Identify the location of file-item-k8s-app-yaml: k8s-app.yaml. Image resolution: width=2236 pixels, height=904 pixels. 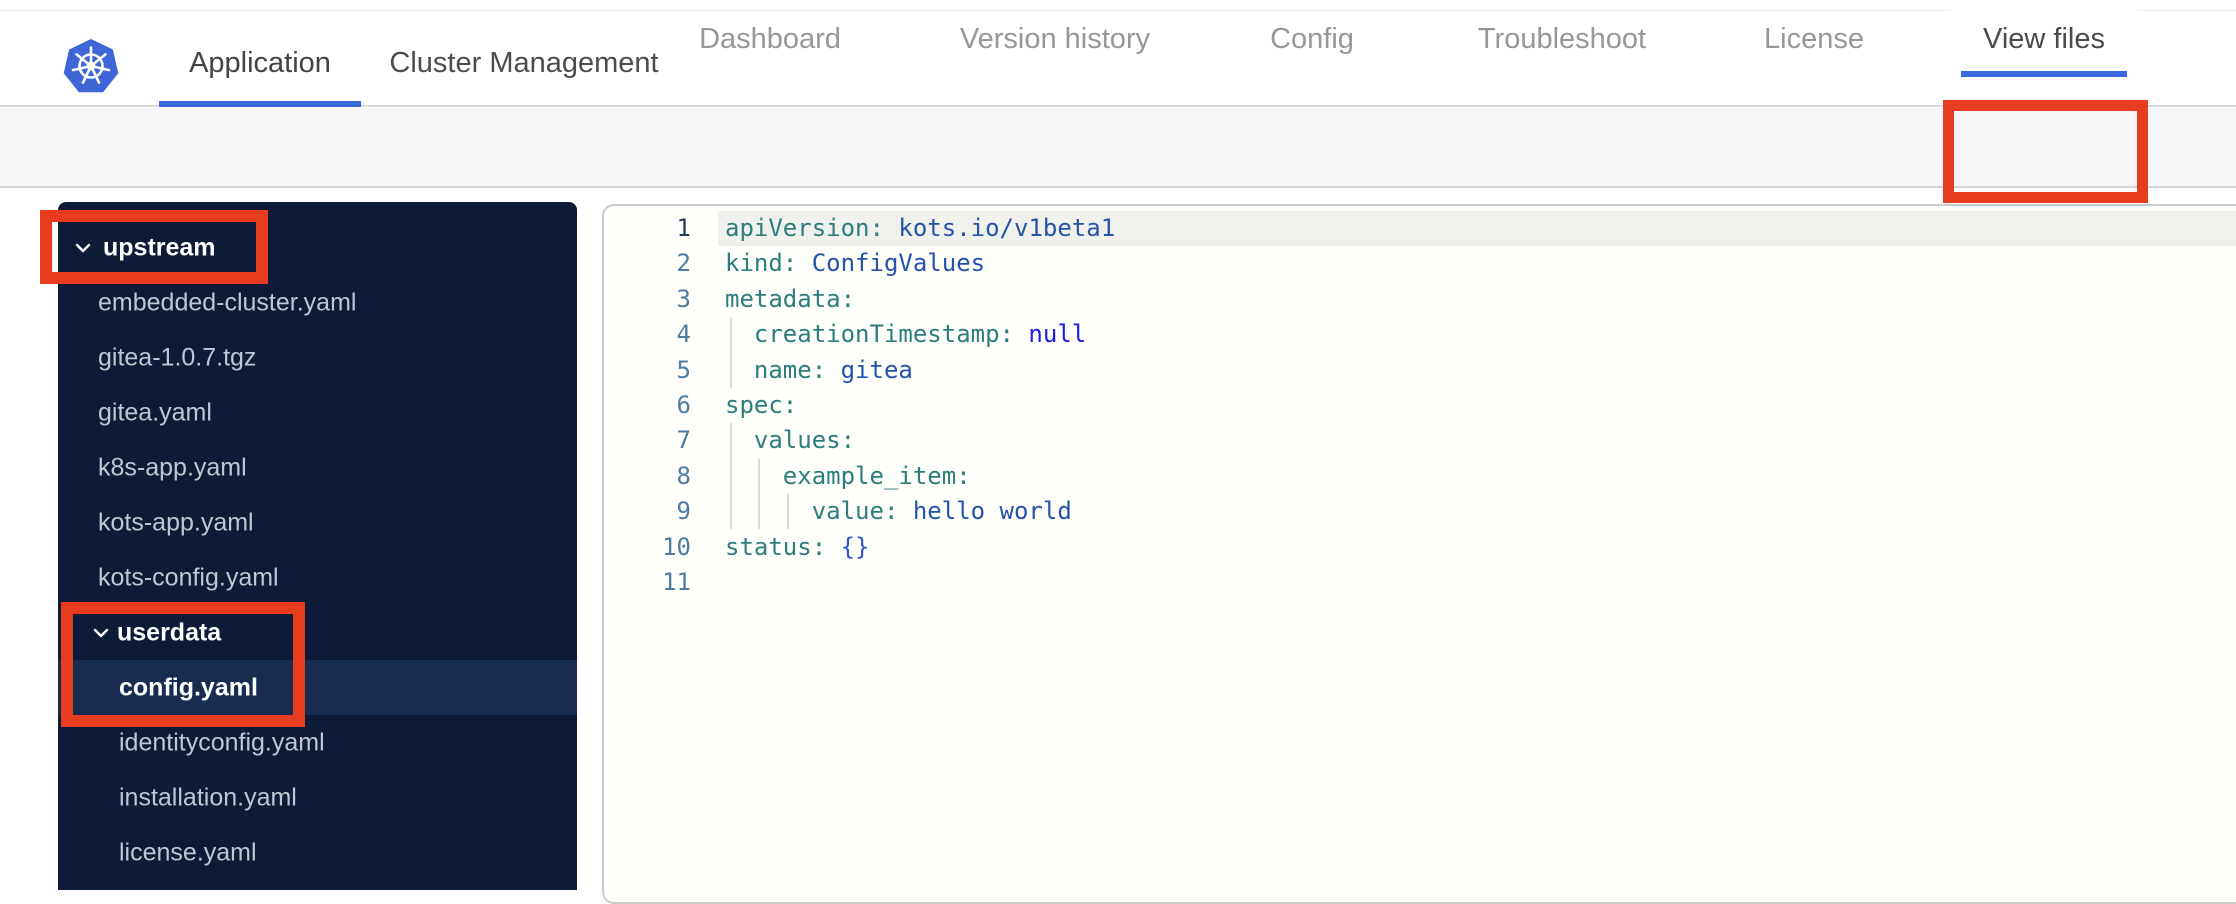
(317, 467).